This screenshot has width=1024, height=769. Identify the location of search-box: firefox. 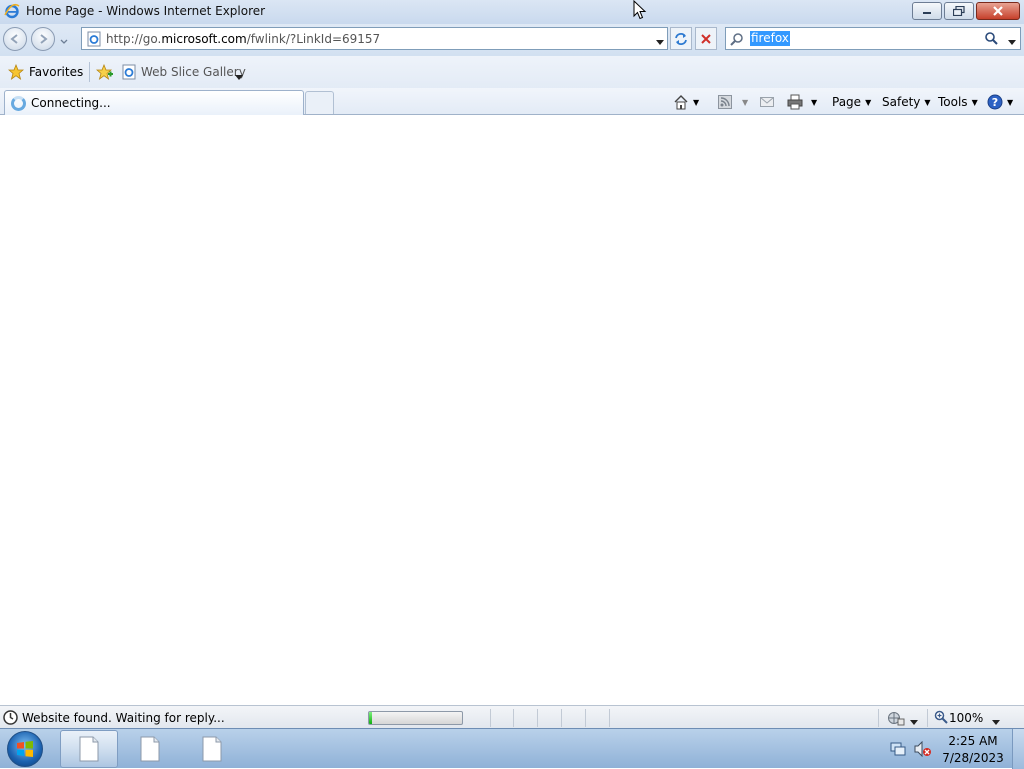
(873, 38).